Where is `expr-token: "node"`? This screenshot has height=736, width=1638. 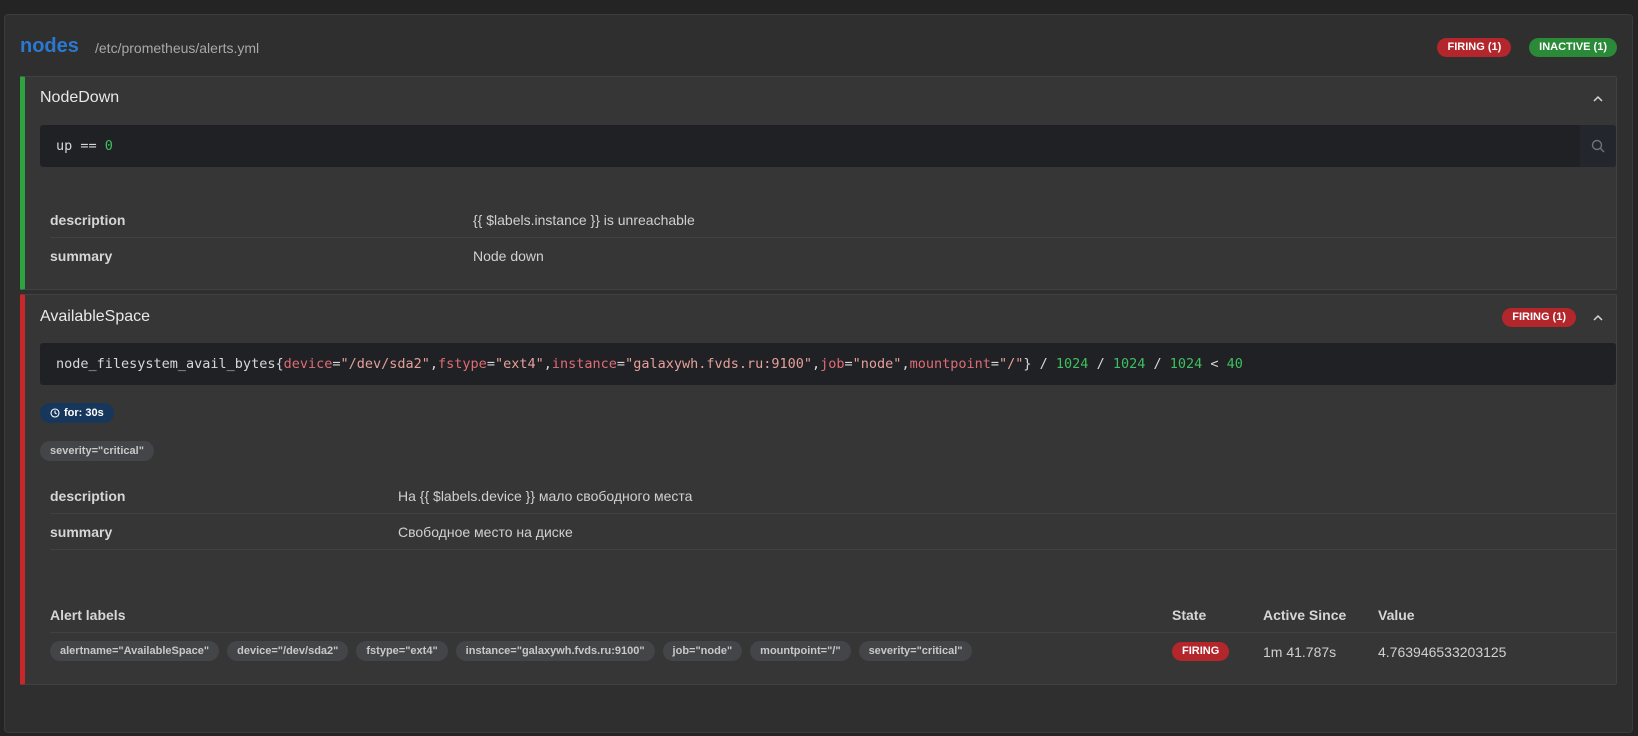
expr-token: "node" is located at coordinates (877, 364).